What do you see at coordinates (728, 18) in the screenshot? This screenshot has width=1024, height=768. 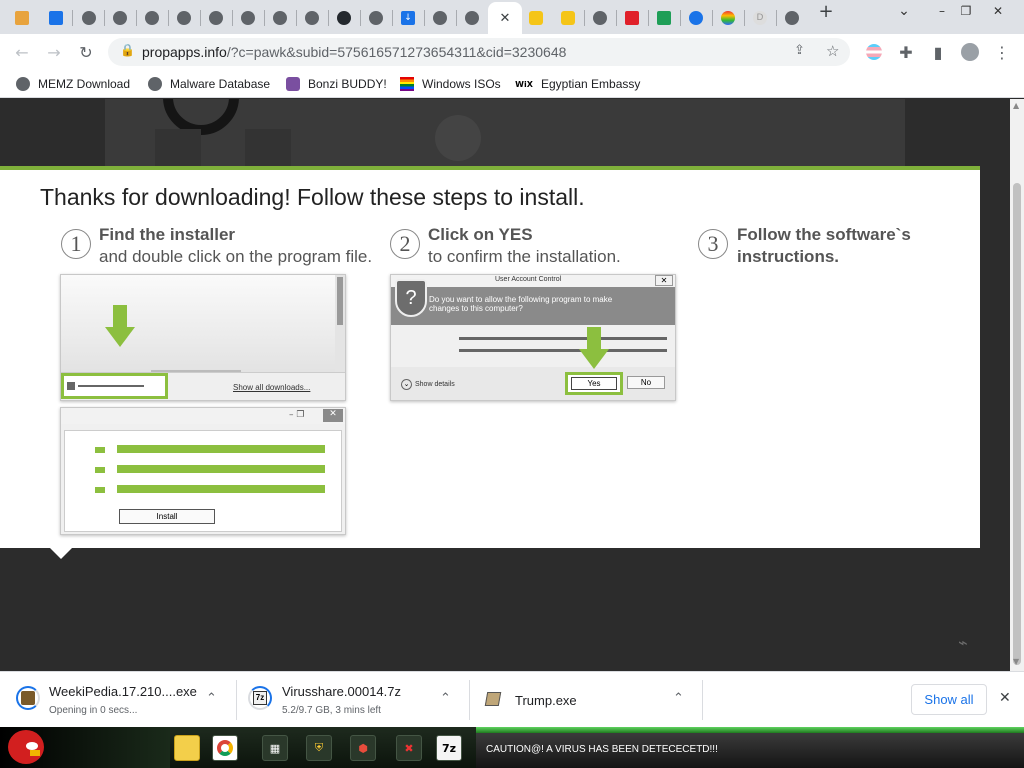 I see `tab-rainbow` at bounding box center [728, 18].